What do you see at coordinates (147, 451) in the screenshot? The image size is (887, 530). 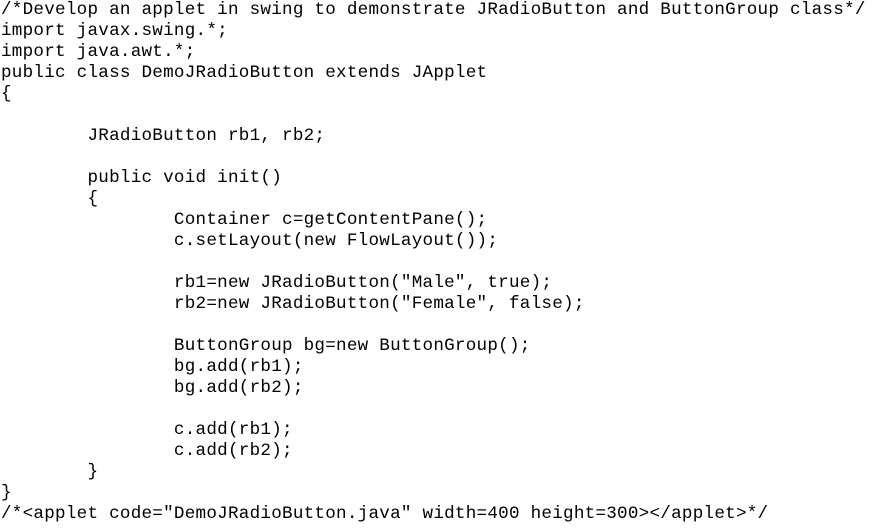 I see `code-line-22: c.add(rb2);` at bounding box center [147, 451].